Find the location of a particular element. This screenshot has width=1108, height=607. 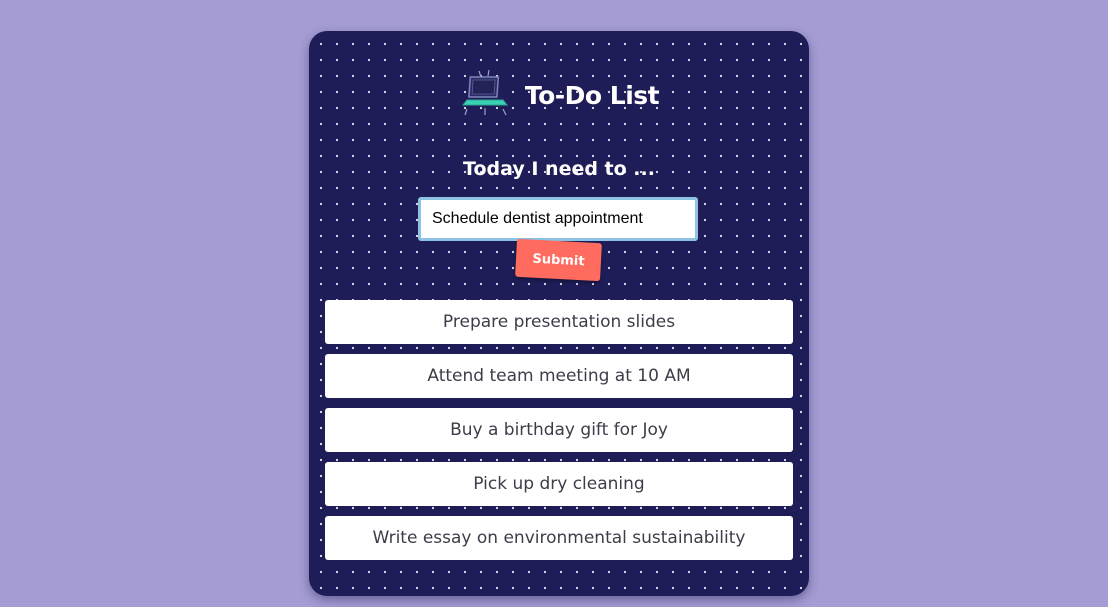

laptop-icon is located at coordinates (484, 92).